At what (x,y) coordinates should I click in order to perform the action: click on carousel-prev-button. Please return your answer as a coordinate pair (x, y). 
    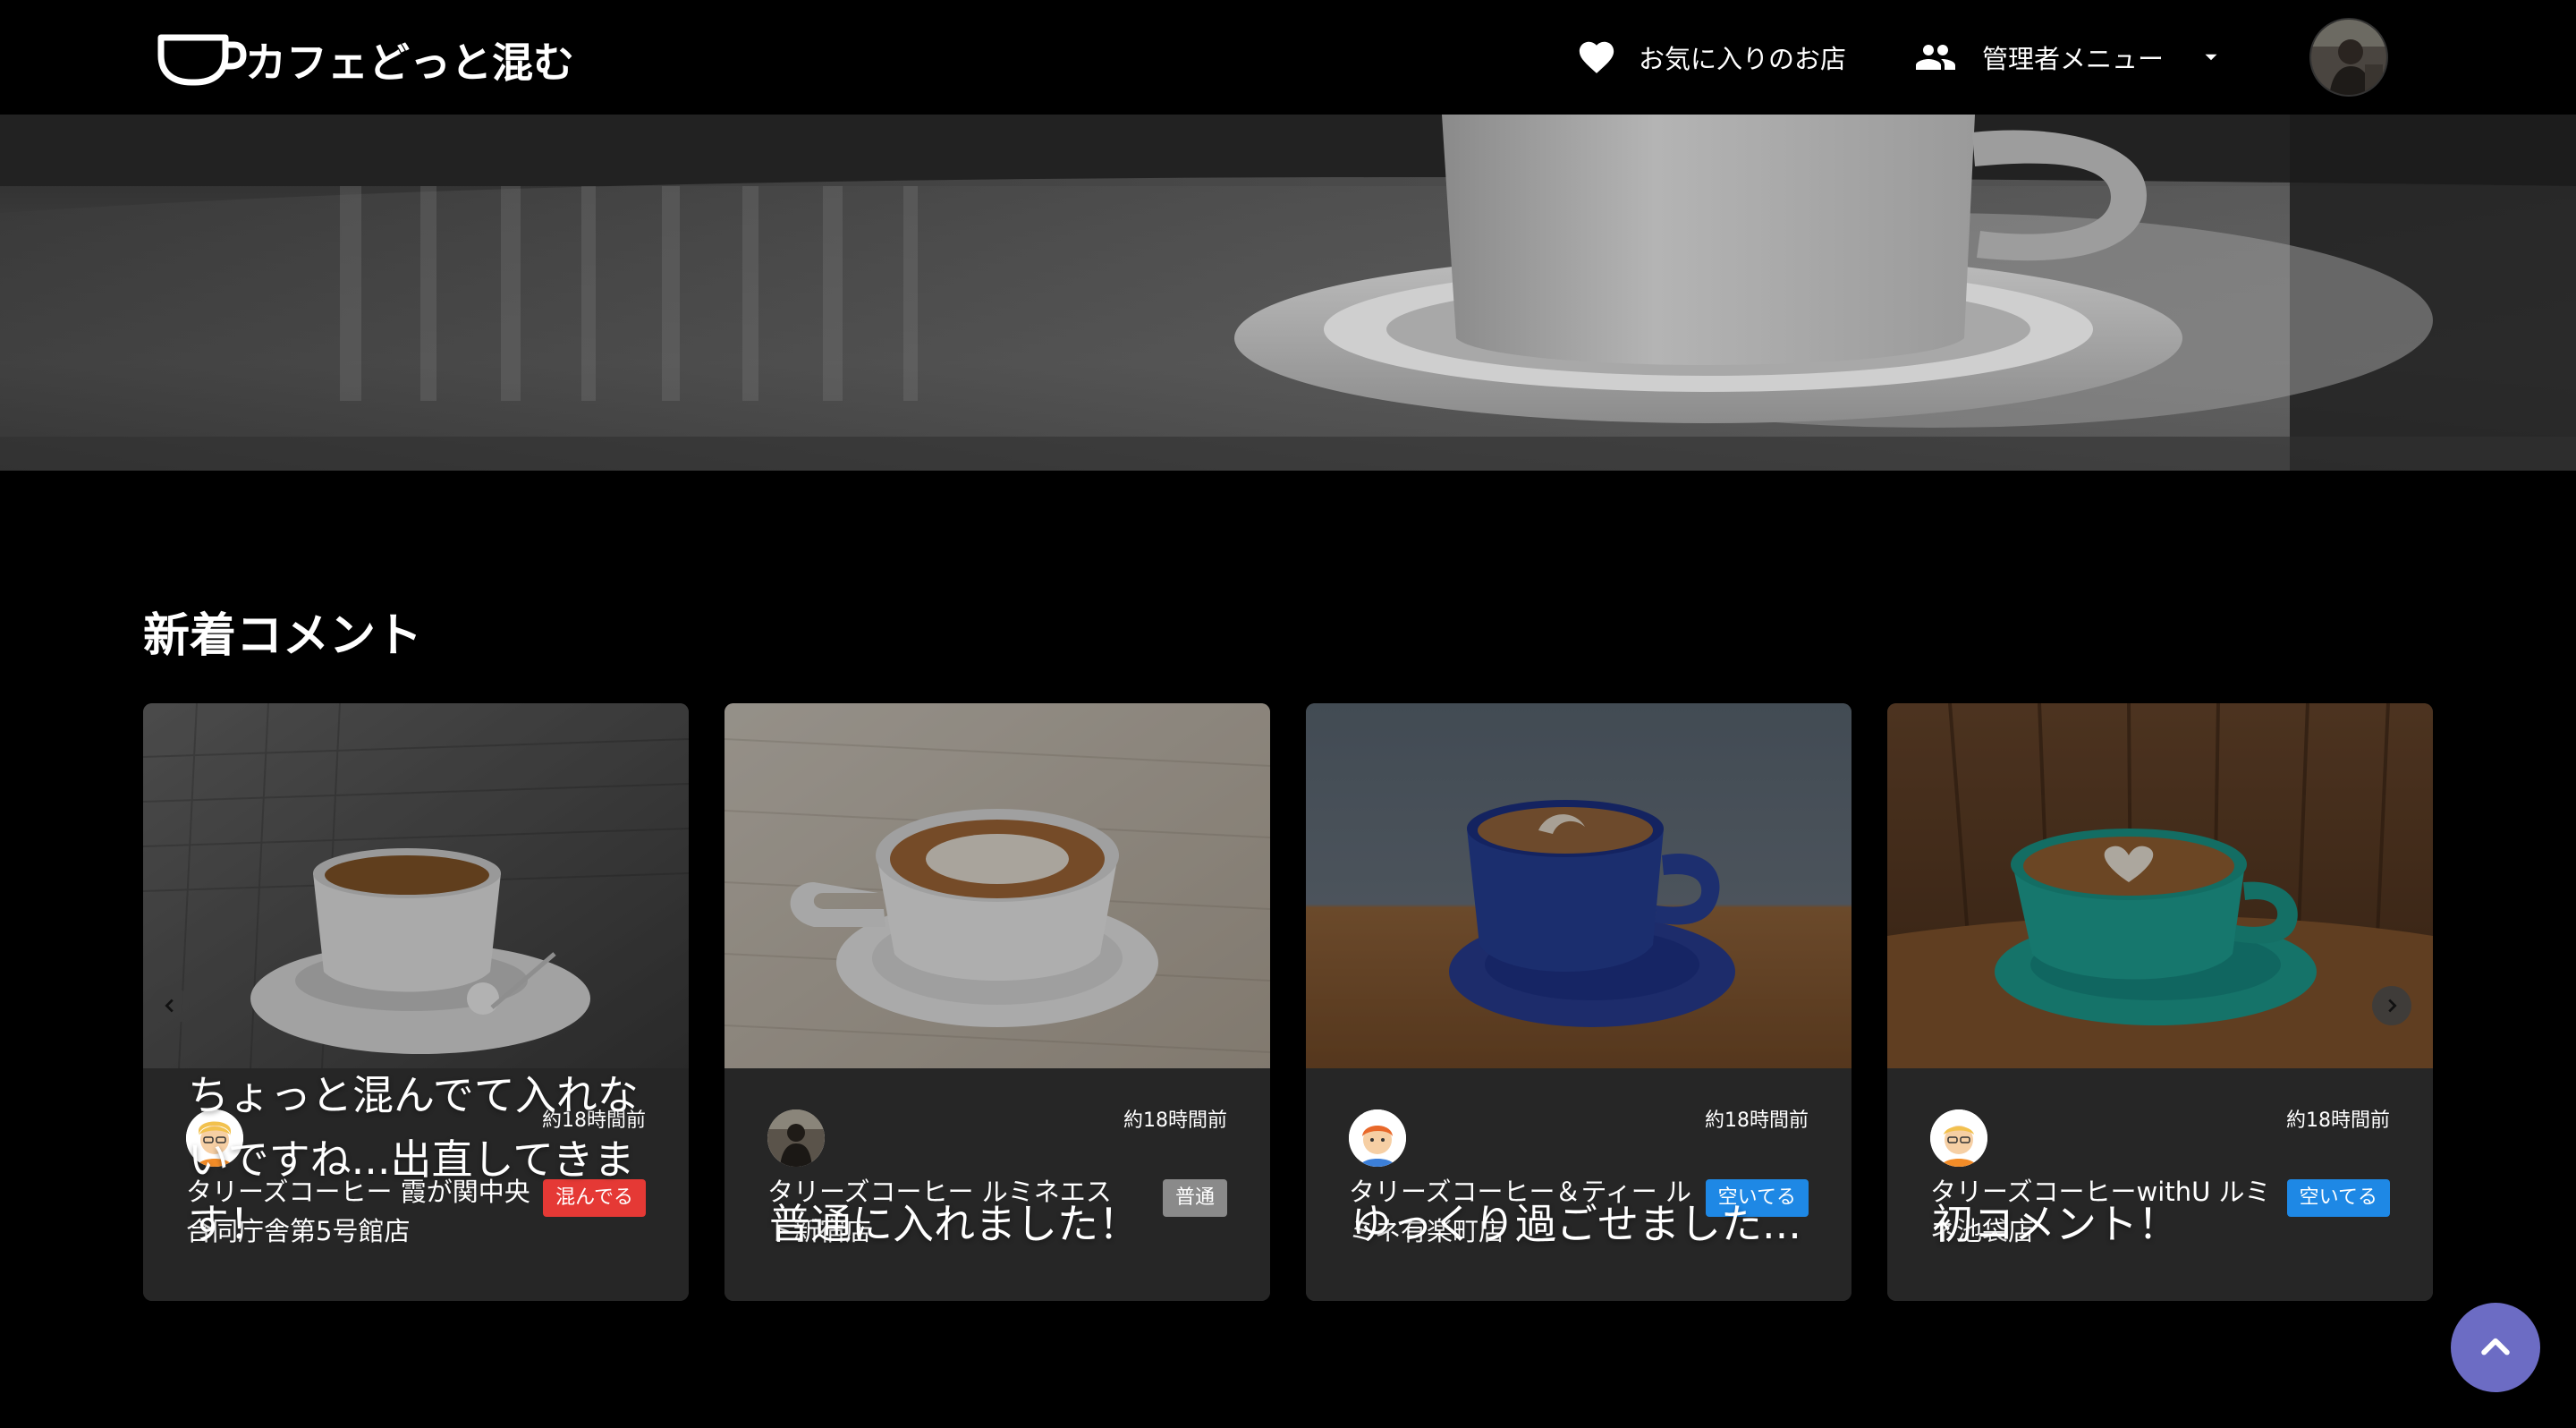
    Looking at the image, I should click on (170, 1005).